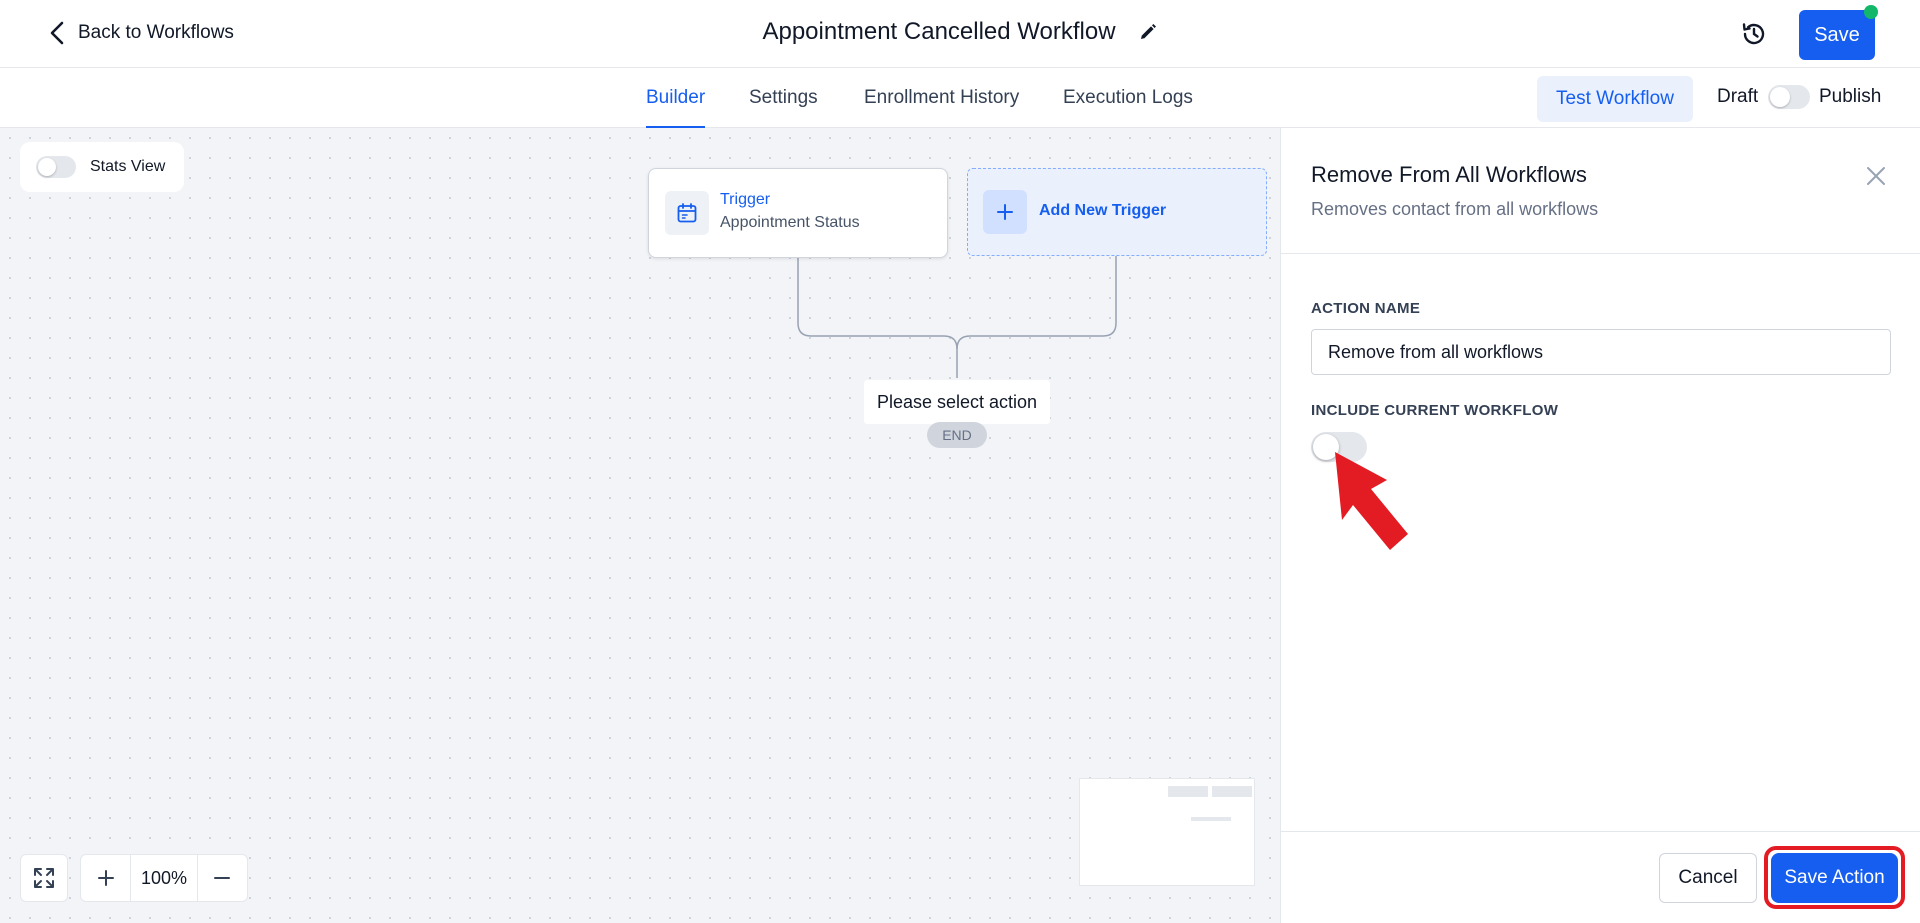 The height and width of the screenshot is (923, 1920). Describe the element at coordinates (1601, 352) in the screenshot. I see `action-name-input` at that location.